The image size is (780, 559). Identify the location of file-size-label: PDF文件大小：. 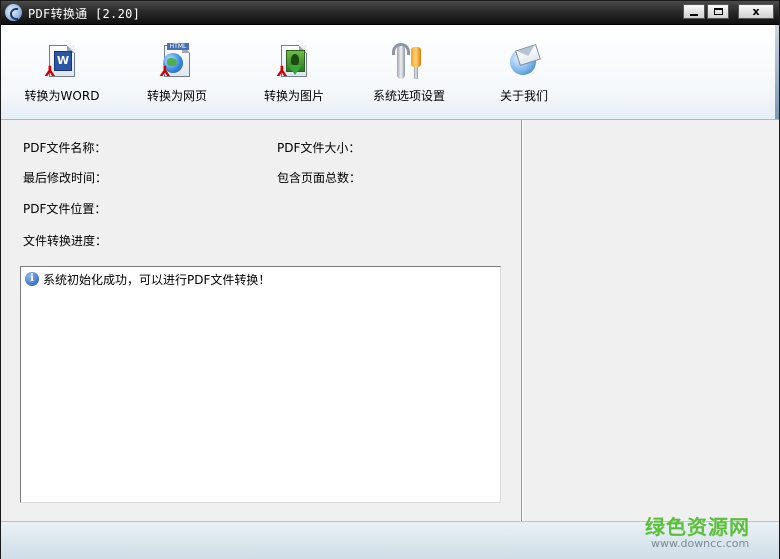
(319, 148).